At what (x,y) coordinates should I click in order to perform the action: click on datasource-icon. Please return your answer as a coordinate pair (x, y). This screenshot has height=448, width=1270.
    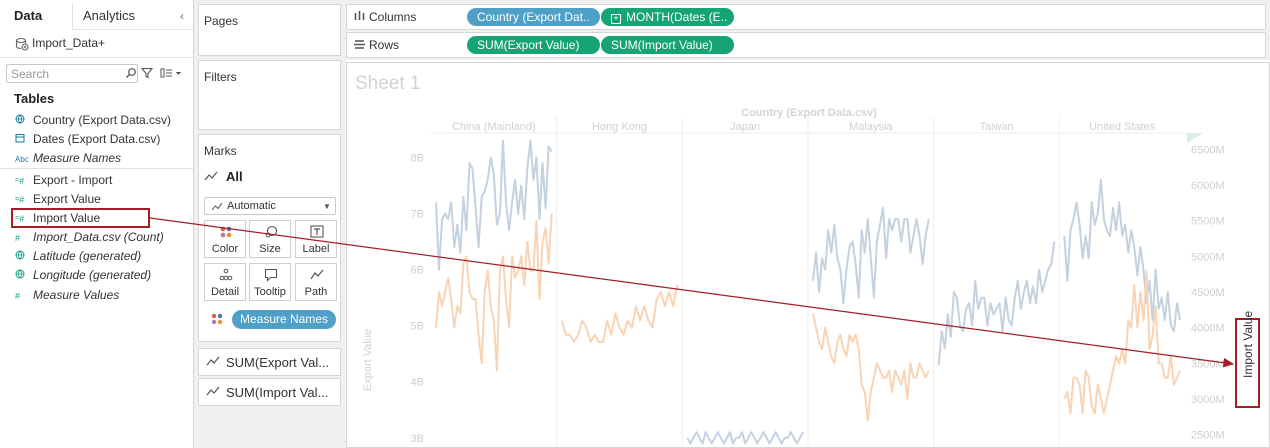
    Looking at the image, I should click on (22, 44).